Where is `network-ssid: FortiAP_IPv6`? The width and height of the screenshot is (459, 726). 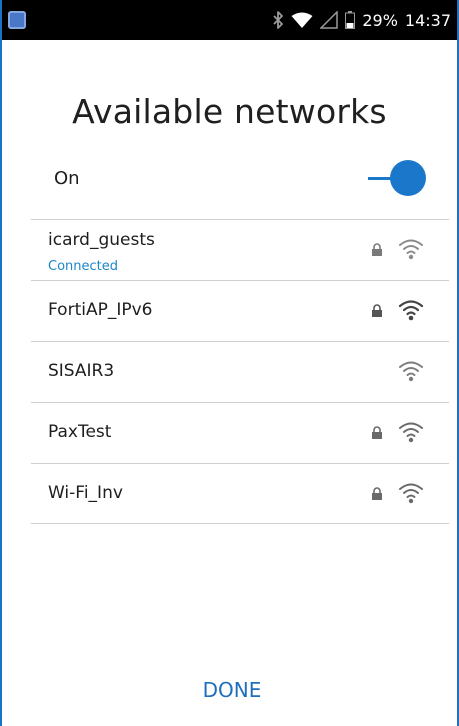 network-ssid: FortiAP_IPv6 is located at coordinates (100, 310).